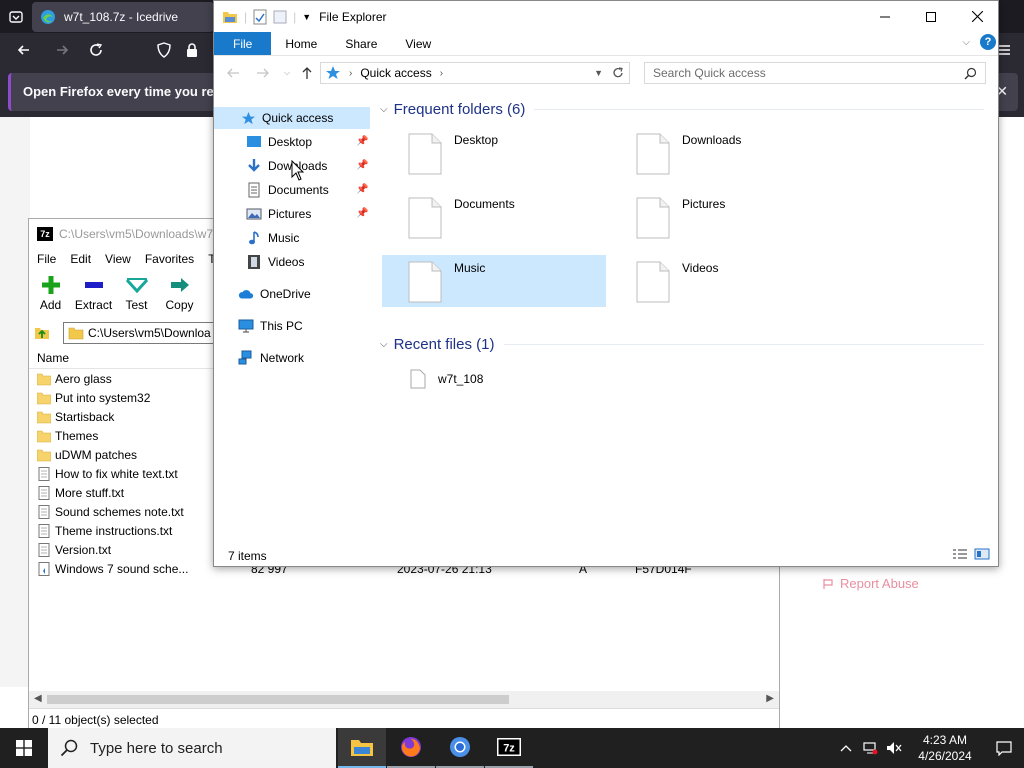 Image resolution: width=1024 pixels, height=768 pixels. I want to click on quick-access-toolbar: | | ▼, so click(266, 17).